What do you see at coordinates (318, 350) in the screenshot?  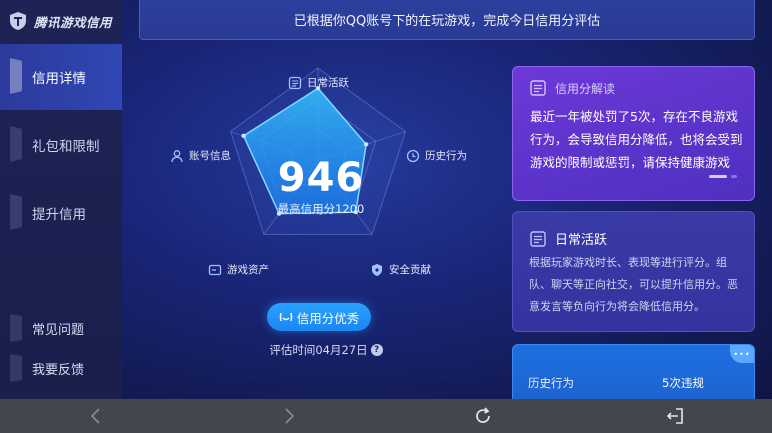 I see `evaluation-time-text: 评估时间04月27日` at bounding box center [318, 350].